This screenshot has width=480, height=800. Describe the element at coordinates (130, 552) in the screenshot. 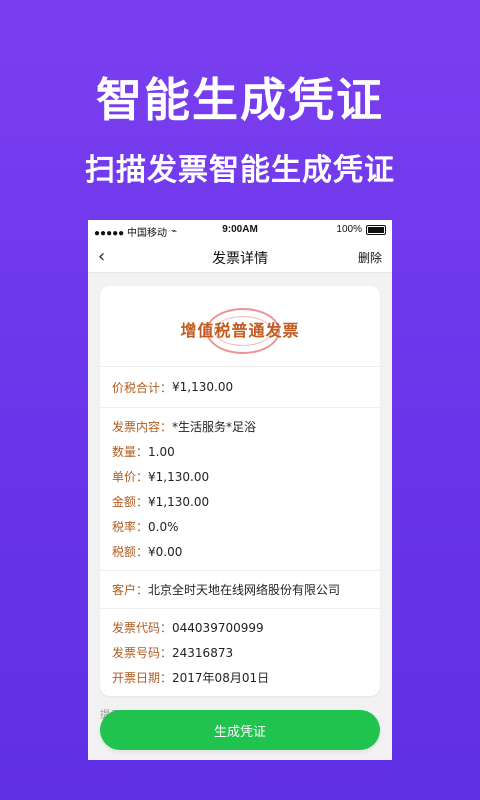

I see `tax-label: 税额：` at that location.